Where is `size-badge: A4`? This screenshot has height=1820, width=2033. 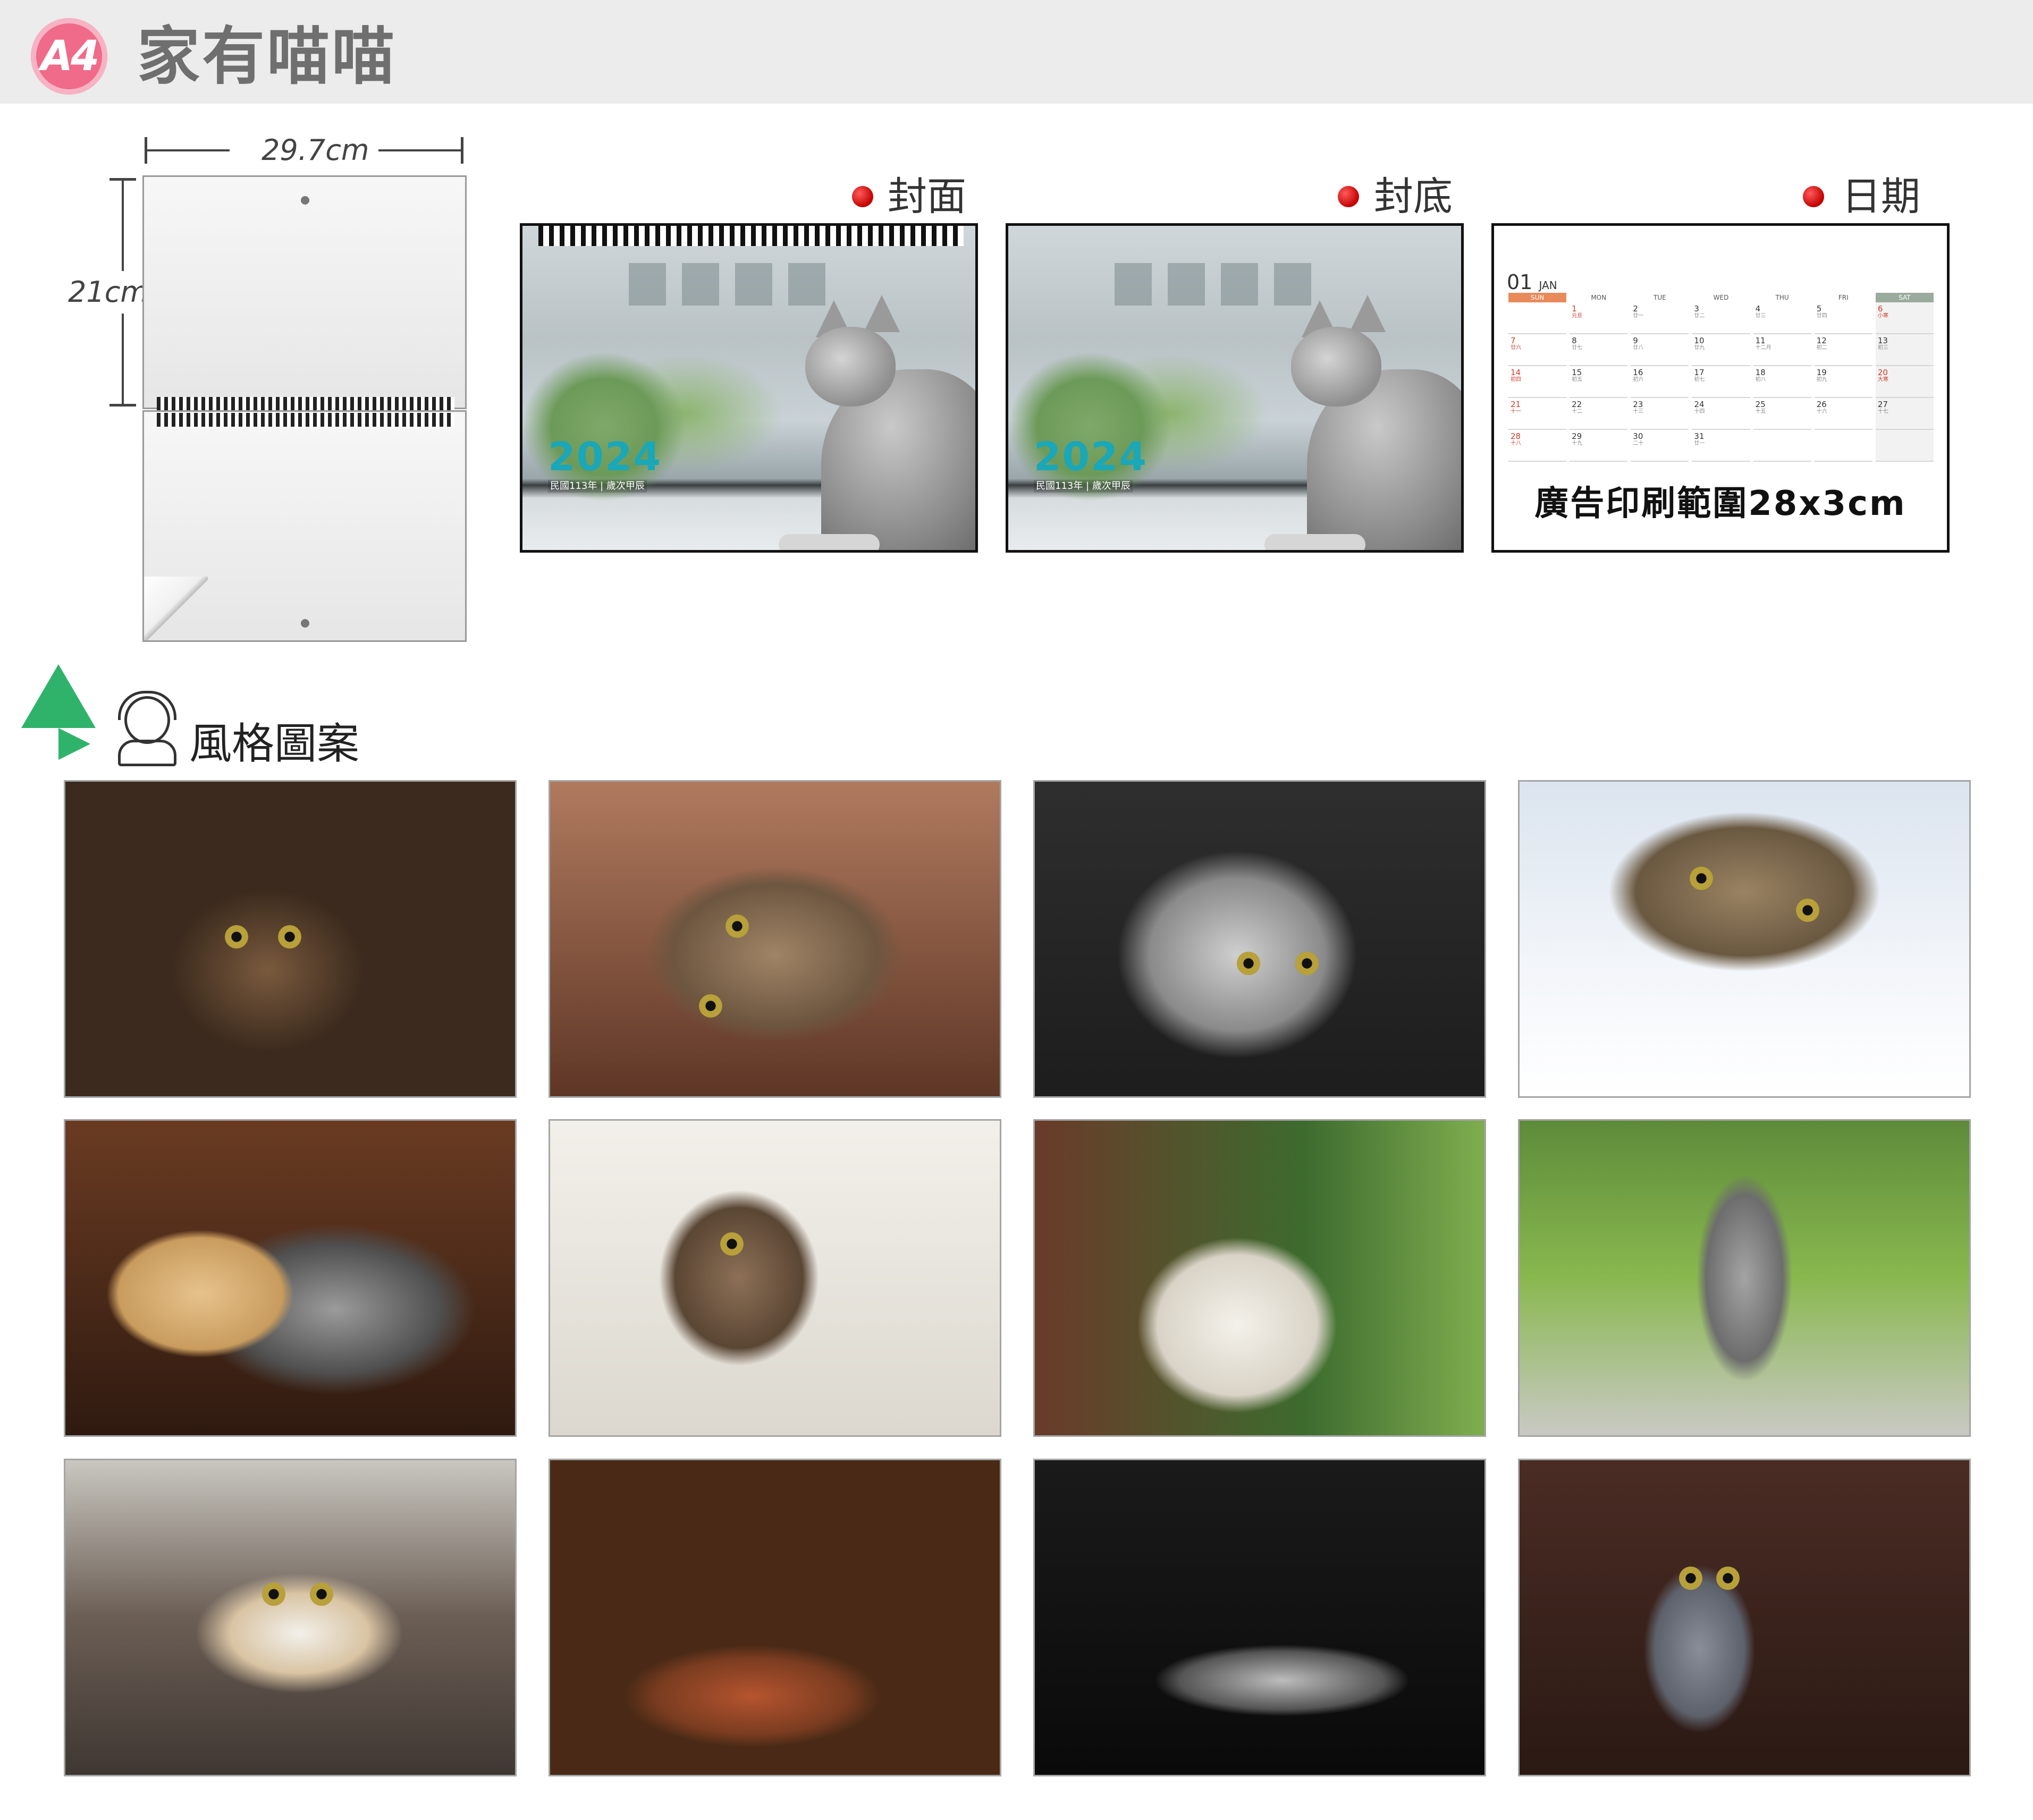 size-badge: A4 is located at coordinates (69, 56).